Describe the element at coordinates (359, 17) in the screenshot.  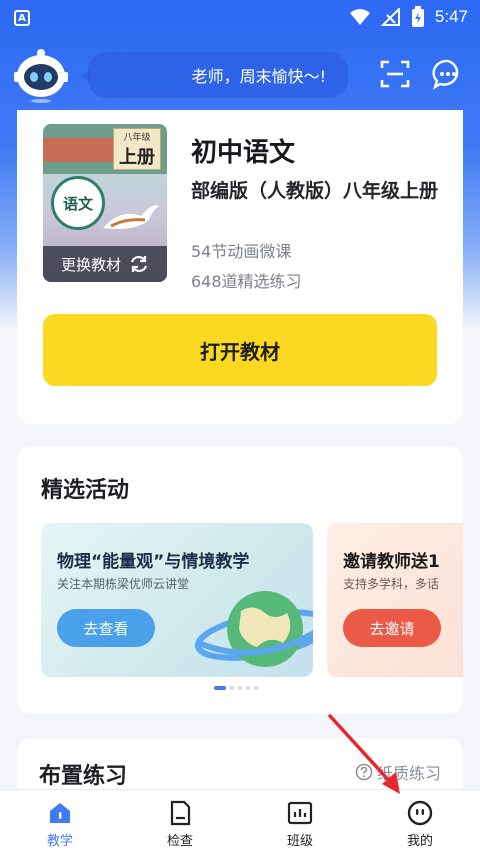
I see `wifi-icon` at that location.